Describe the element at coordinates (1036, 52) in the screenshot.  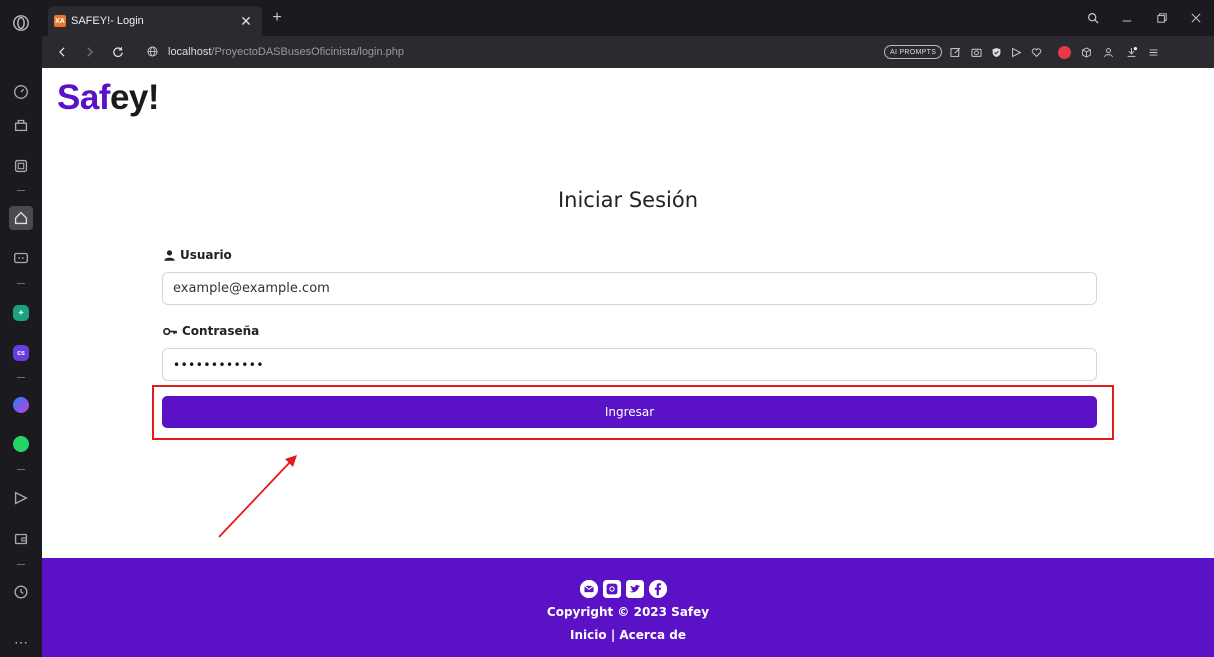
I see `heart-icon` at that location.